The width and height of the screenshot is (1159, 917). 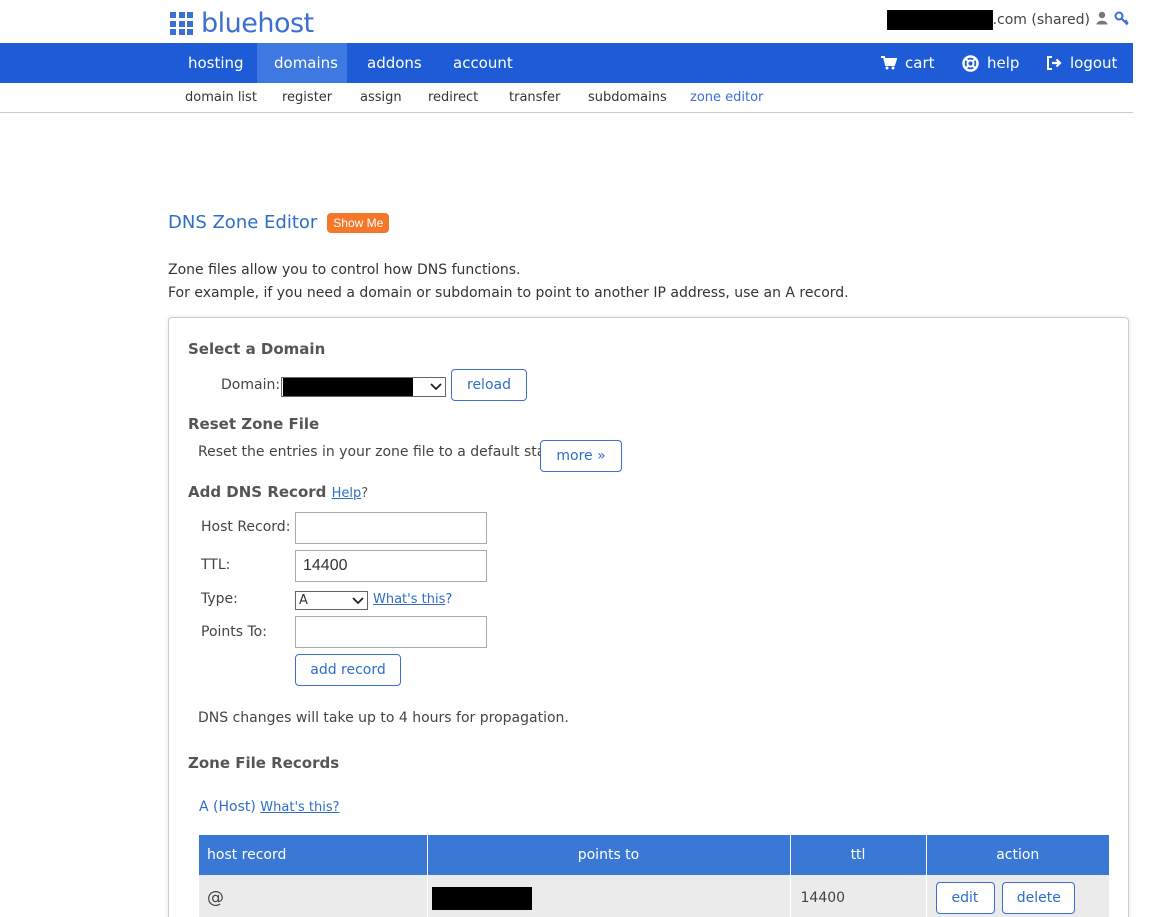 I want to click on lifebuoy-icon, so click(x=970, y=63).